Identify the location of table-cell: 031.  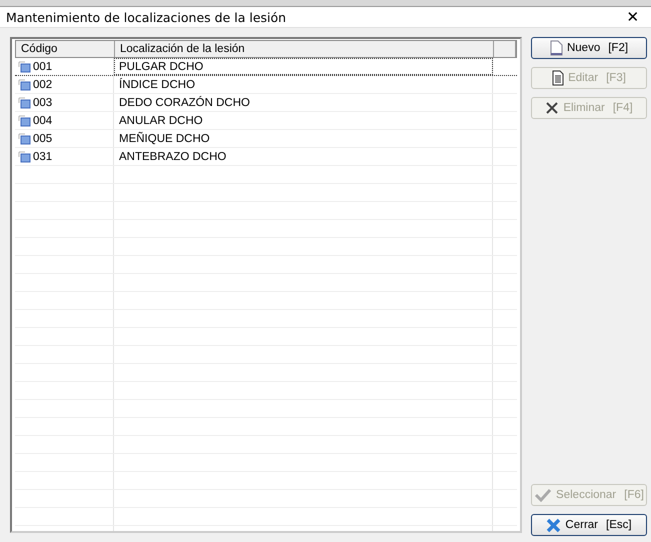
(42, 156).